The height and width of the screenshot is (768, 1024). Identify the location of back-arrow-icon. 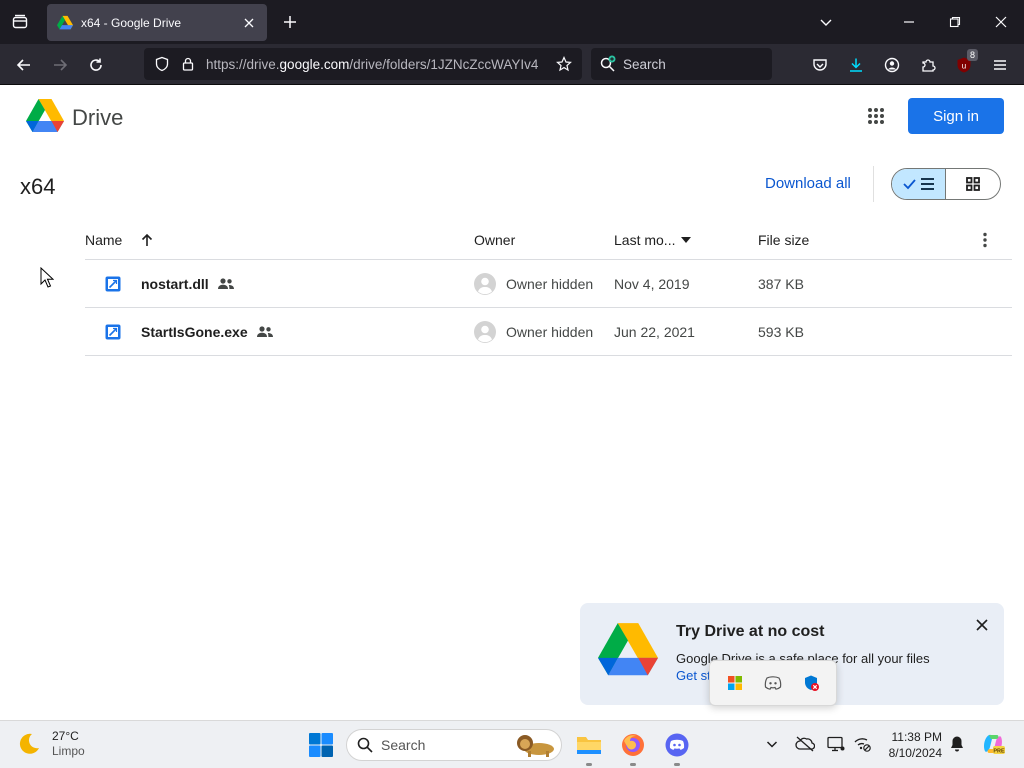
(24, 65).